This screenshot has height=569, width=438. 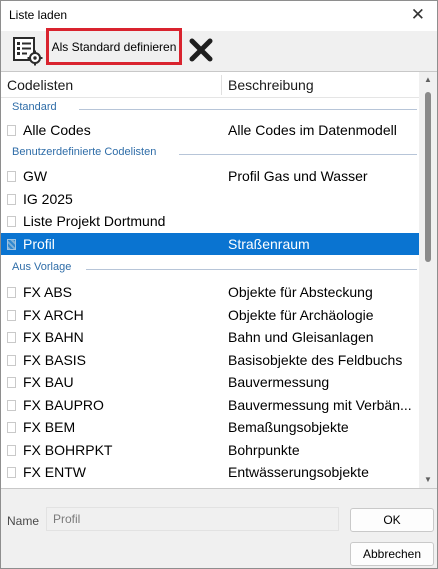 What do you see at coordinates (271, 85) in the screenshot?
I see `column-header-beschreibung: Beschreibung` at bounding box center [271, 85].